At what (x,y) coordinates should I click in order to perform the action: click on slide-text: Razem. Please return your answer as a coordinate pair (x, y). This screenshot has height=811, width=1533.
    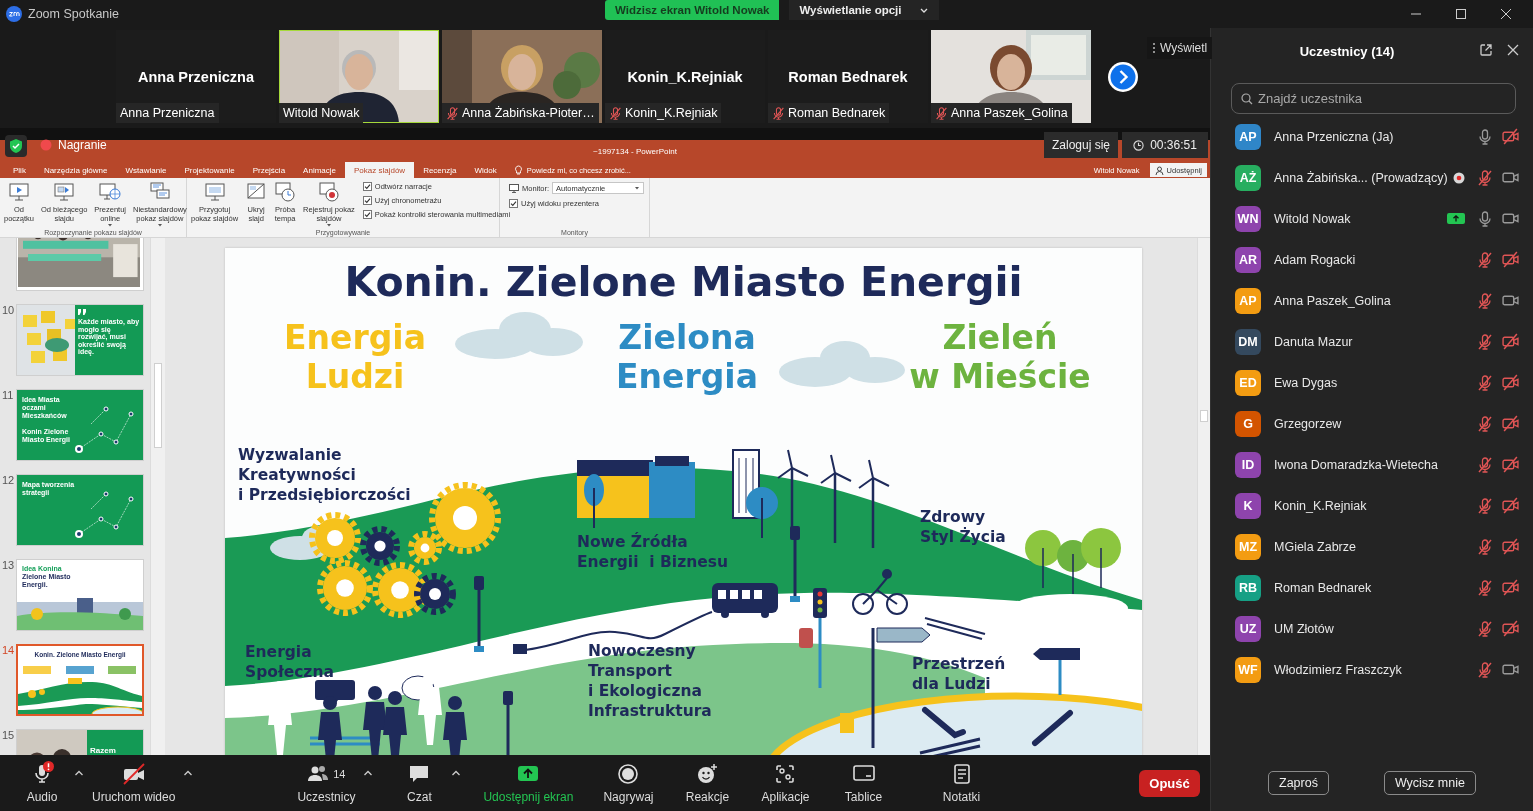
    Looking at the image, I should click on (103, 750).